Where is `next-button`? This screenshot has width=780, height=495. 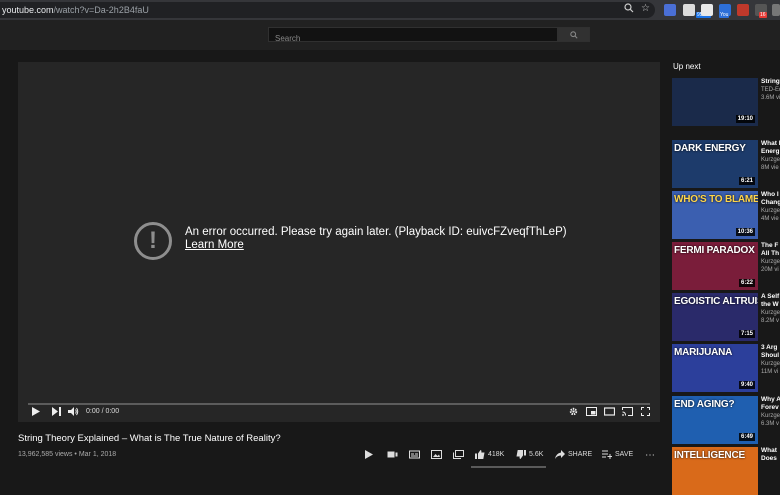 next-button is located at coordinates (56, 413).